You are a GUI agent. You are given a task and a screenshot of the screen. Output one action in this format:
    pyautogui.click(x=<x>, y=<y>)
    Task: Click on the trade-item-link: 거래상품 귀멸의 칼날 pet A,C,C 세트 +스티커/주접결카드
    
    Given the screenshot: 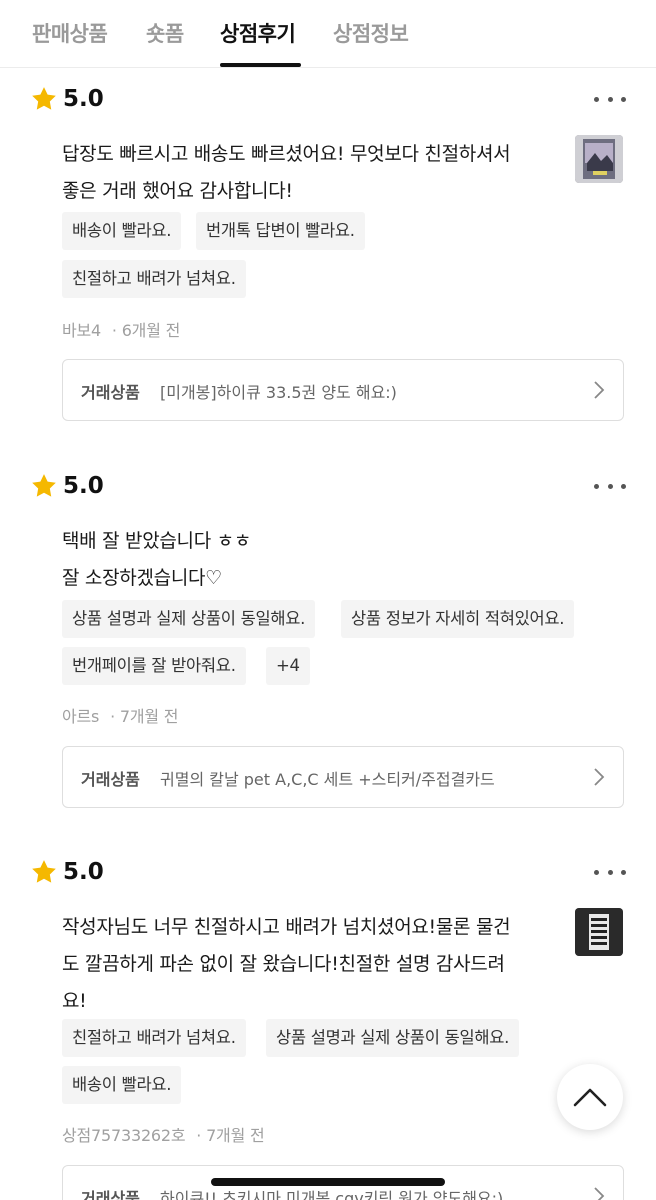 What is the action you would take?
    pyautogui.click(x=343, y=777)
    